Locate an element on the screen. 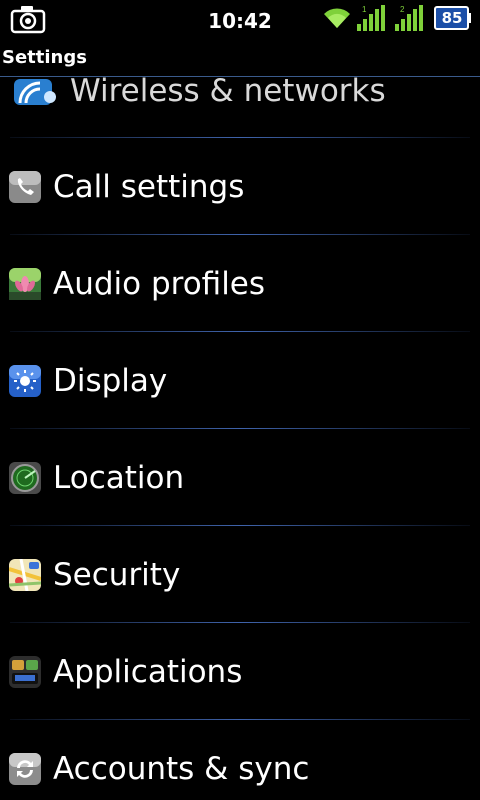  settings-item-label: Call settings is located at coordinates (149, 187).